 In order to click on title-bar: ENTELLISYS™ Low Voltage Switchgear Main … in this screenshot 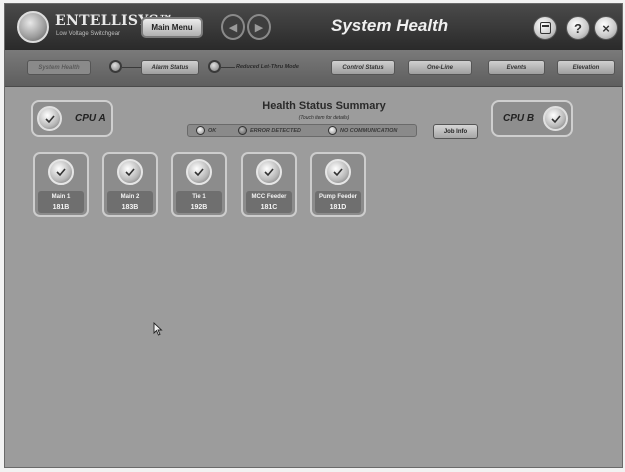, I will do `click(313, 27)`.